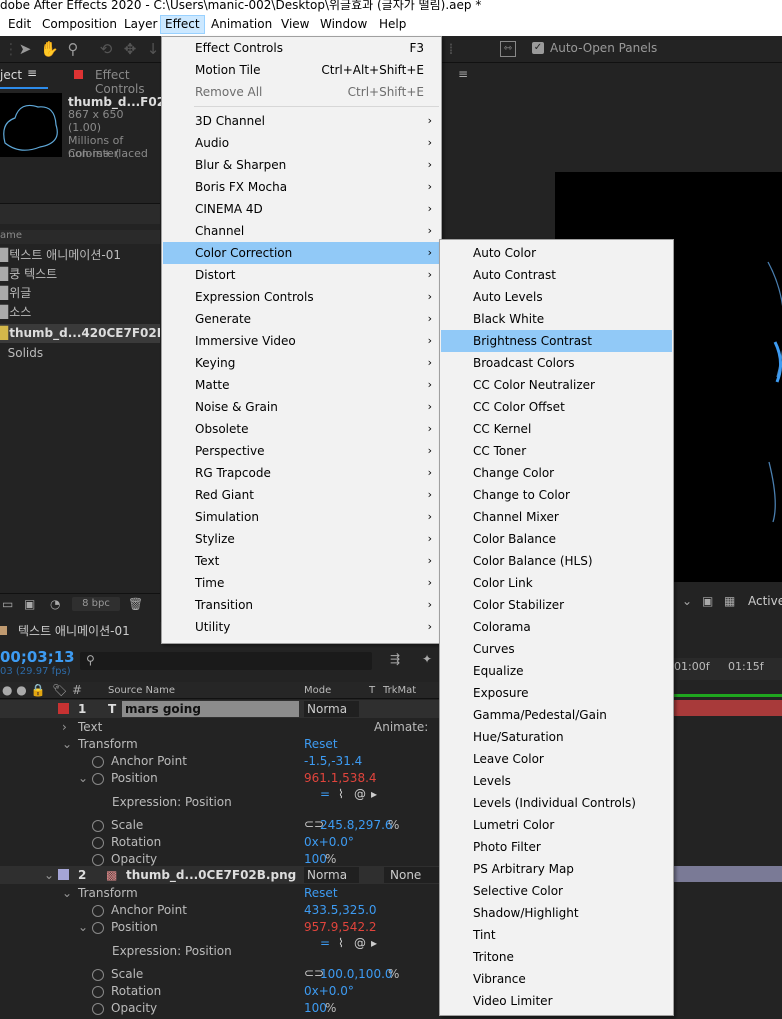  Describe the element at coordinates (301, 92) in the screenshot. I see `menu-item-remove-all: Remove All Ctrl+Shift+E` at that location.